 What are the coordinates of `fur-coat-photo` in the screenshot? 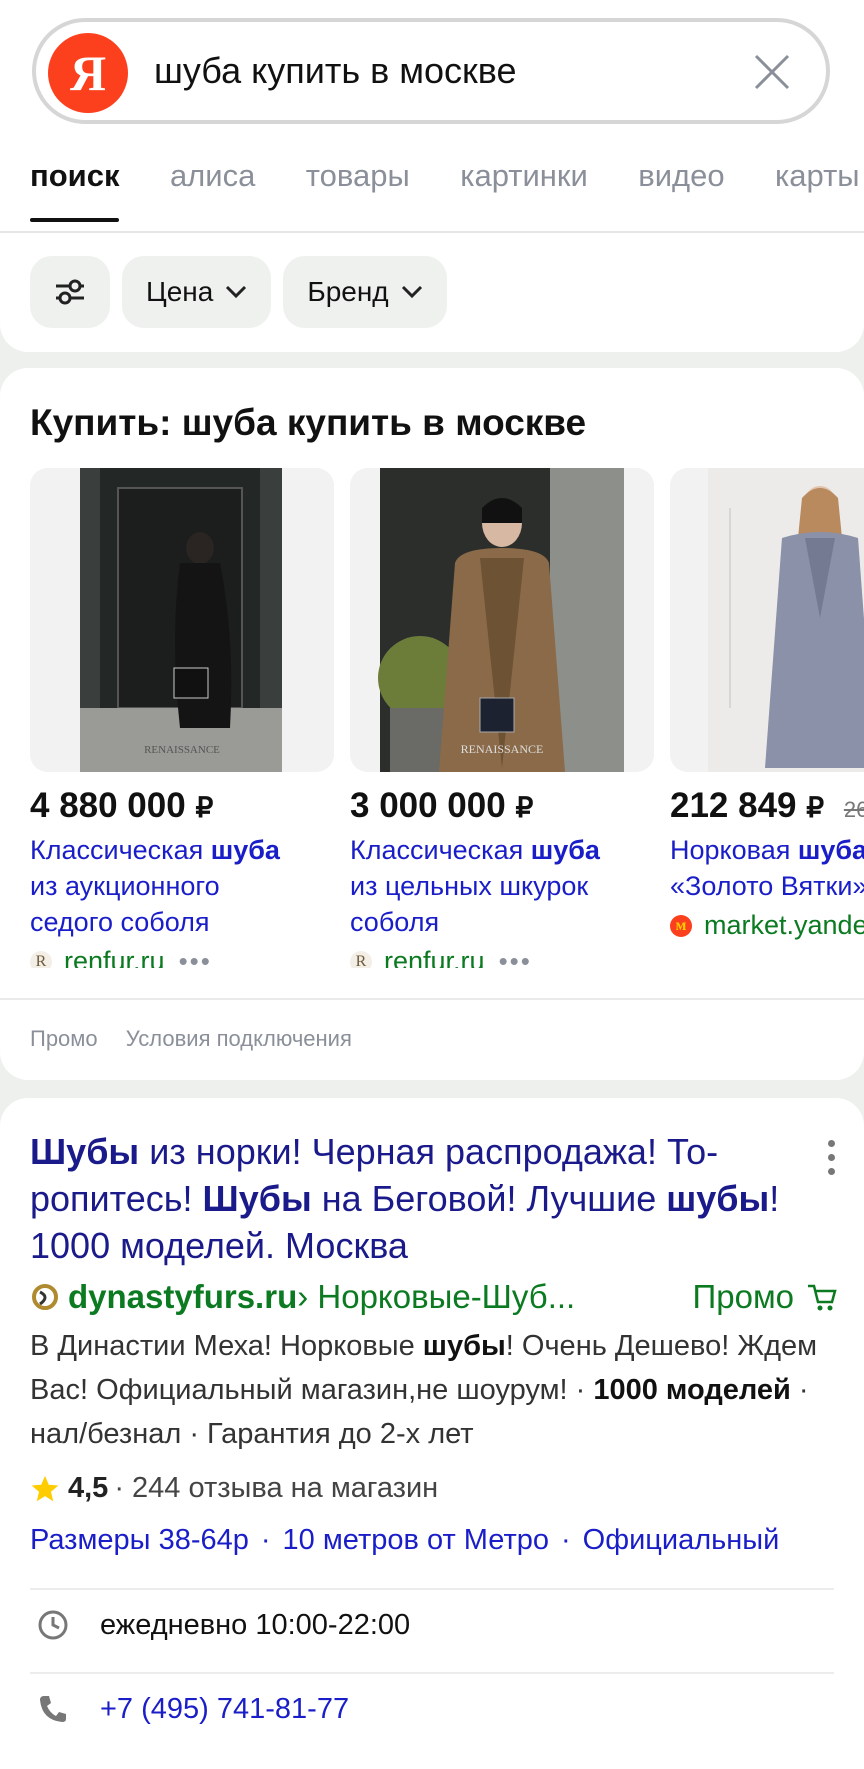 It's located at (767, 620).